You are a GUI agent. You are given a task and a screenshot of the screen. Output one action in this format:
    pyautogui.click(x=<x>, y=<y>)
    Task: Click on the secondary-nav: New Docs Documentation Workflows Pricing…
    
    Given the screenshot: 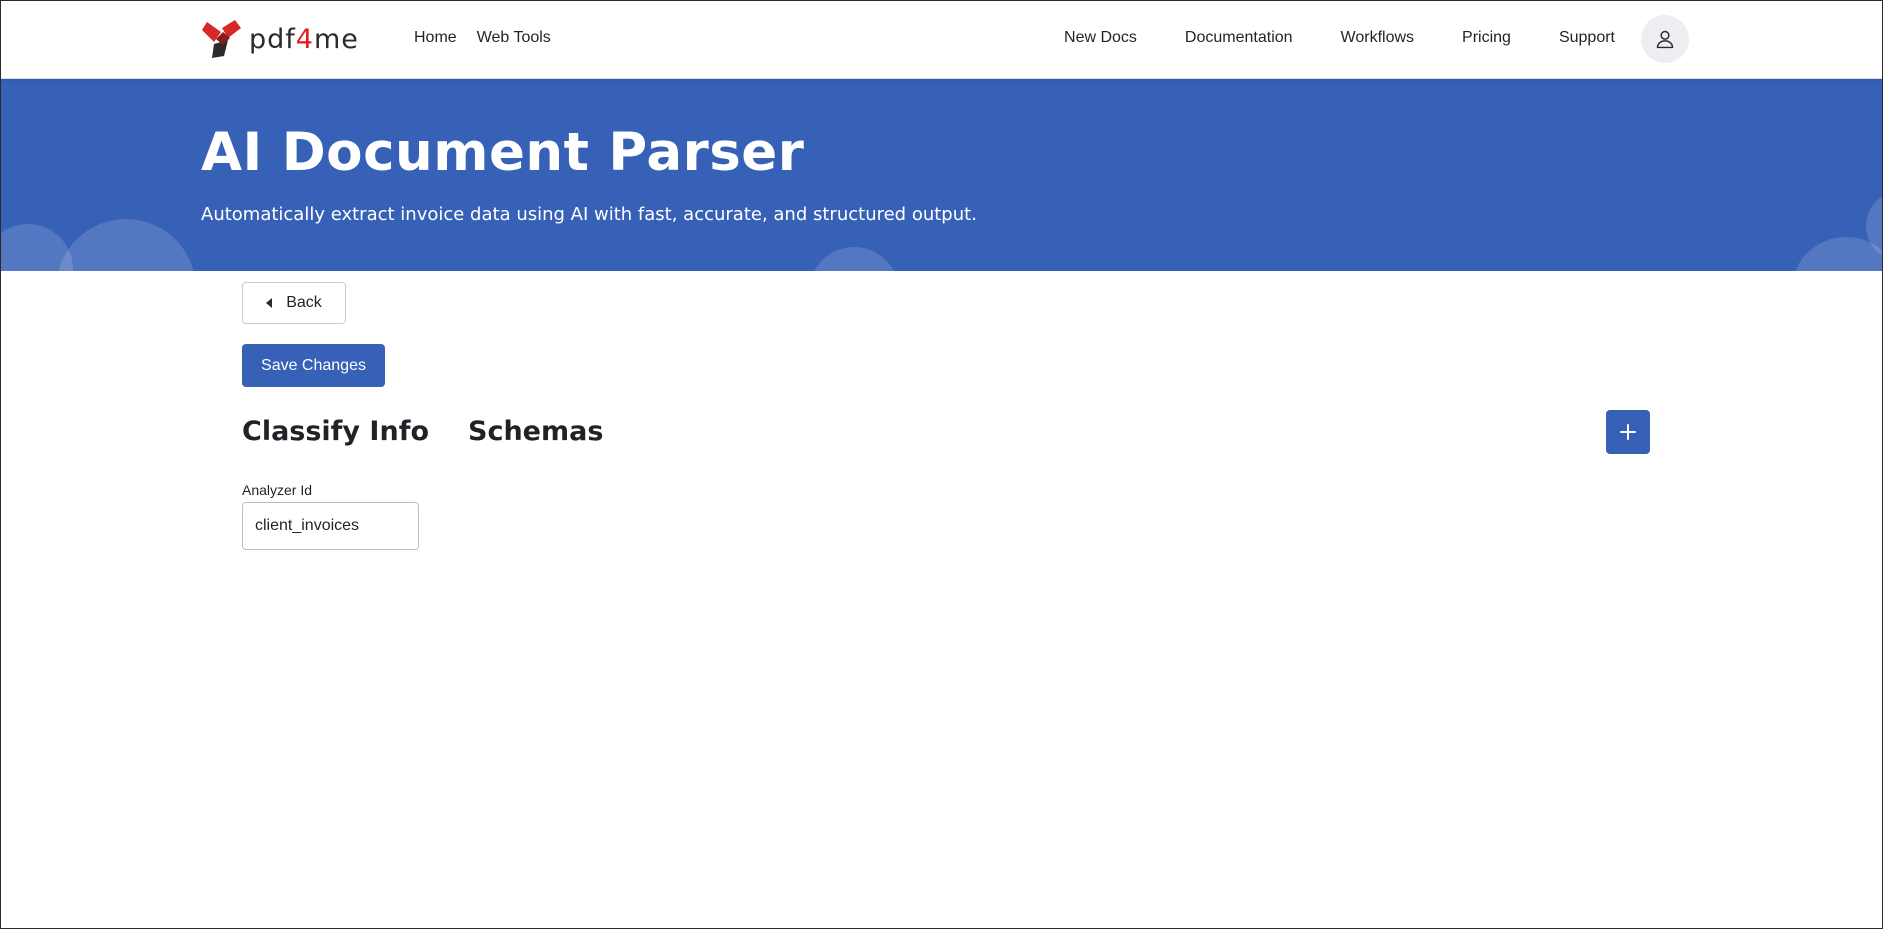 What is the action you would take?
    pyautogui.click(x=1339, y=38)
    